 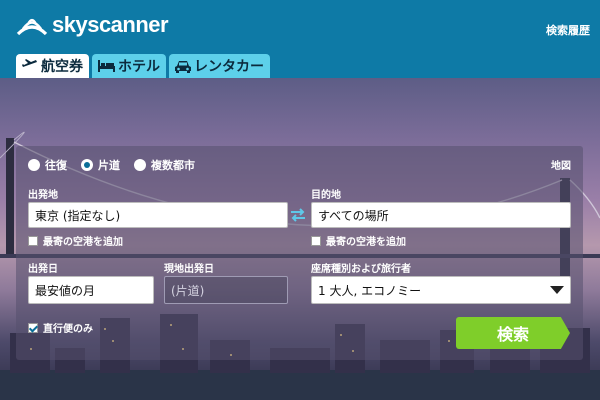 I want to click on car-icon, so click(x=183, y=66).